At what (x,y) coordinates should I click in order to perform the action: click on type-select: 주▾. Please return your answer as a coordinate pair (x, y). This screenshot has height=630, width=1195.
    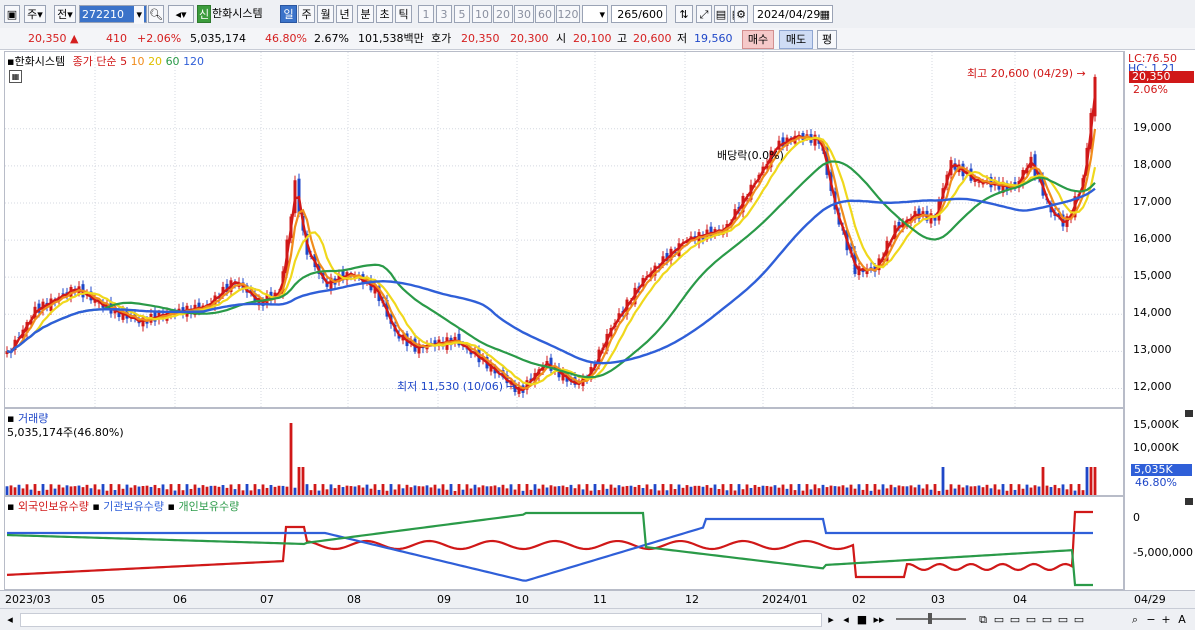
    Looking at the image, I should click on (35, 14).